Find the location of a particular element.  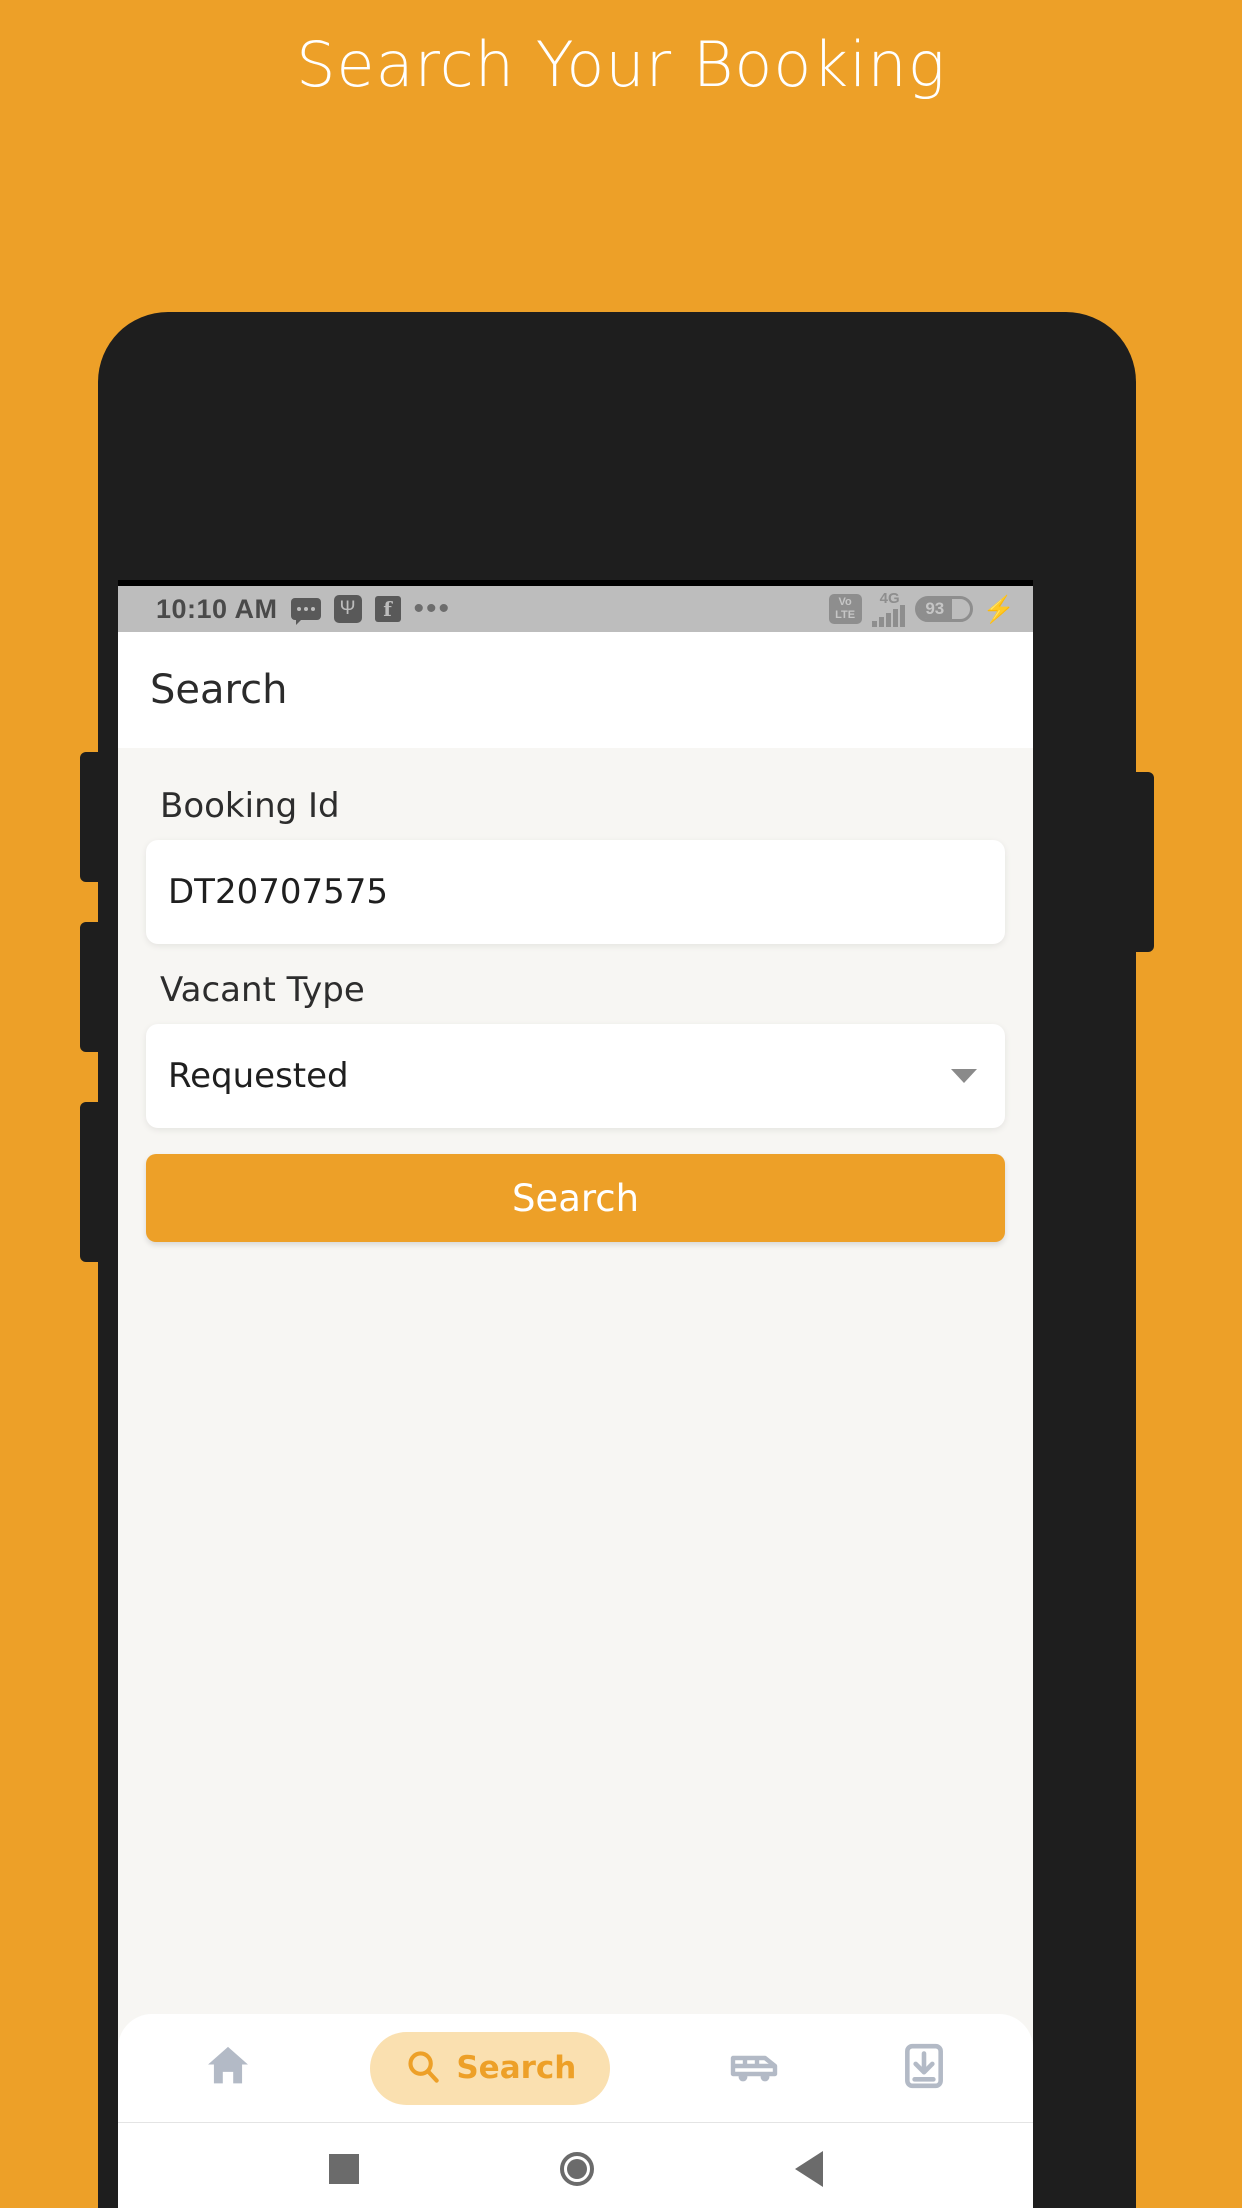

booking-id-label: Booking Id is located at coordinates (250, 806).